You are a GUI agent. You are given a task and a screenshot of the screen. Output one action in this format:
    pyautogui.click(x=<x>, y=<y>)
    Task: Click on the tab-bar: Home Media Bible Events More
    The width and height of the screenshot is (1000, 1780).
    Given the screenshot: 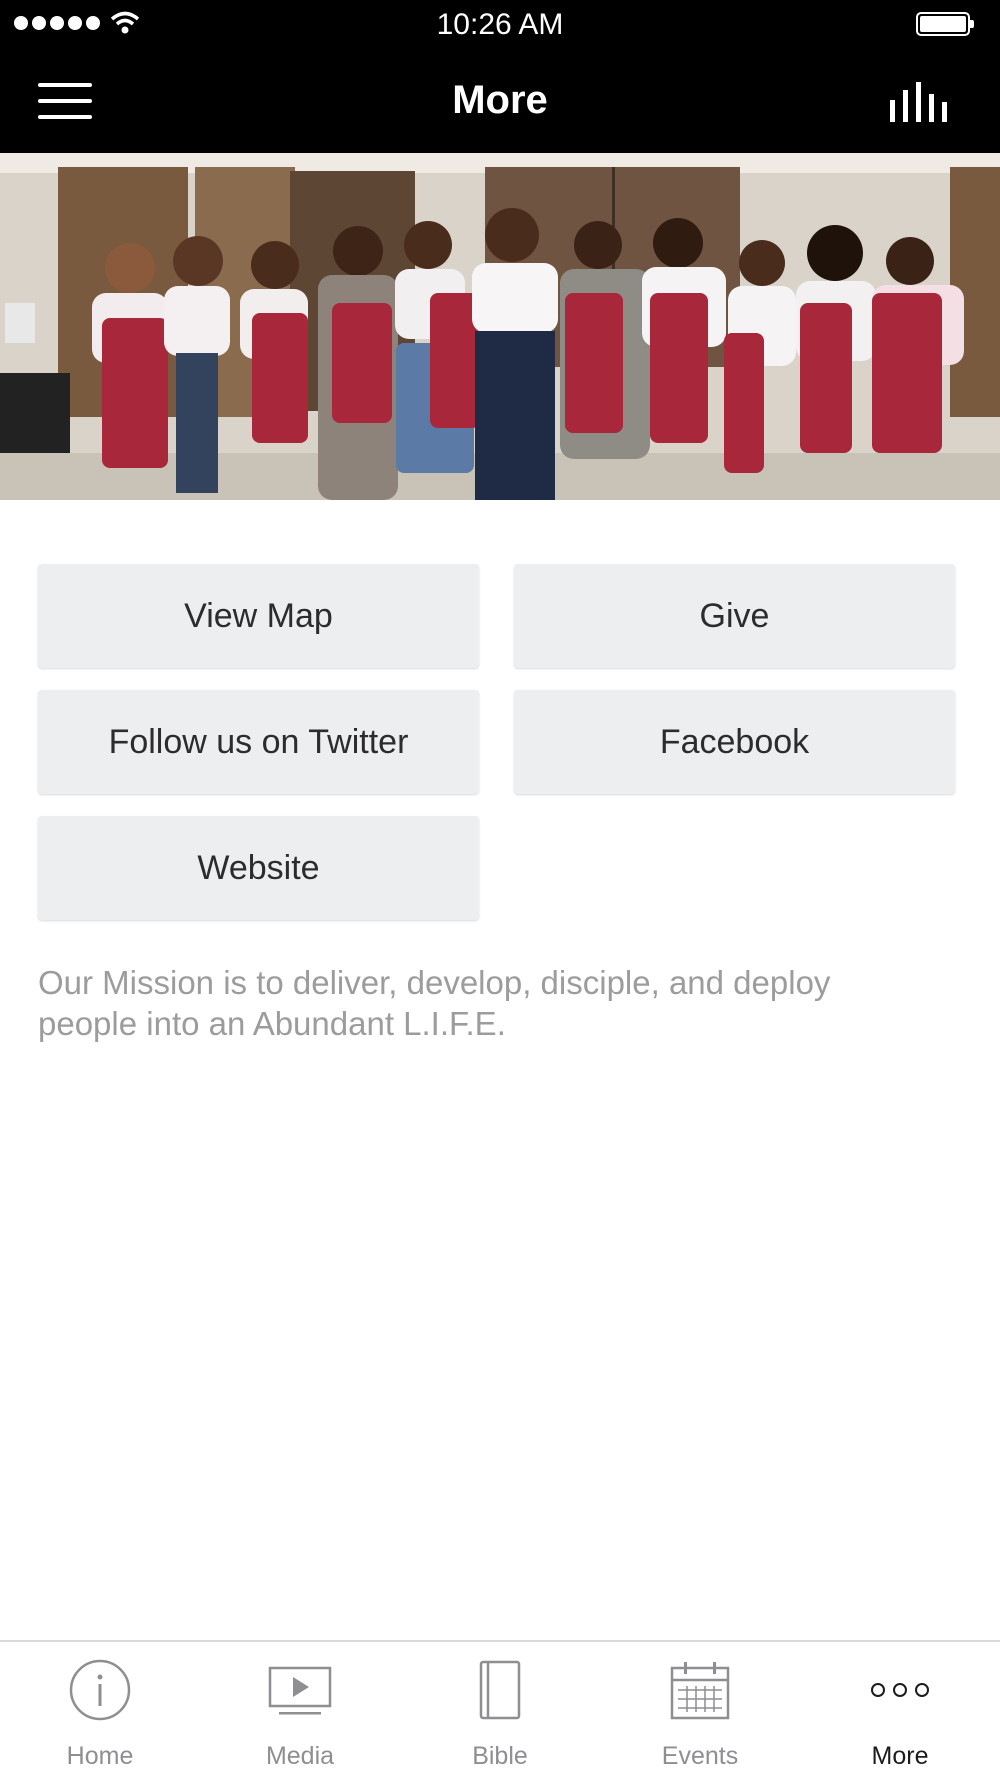 What is the action you would take?
    pyautogui.click(x=500, y=1710)
    